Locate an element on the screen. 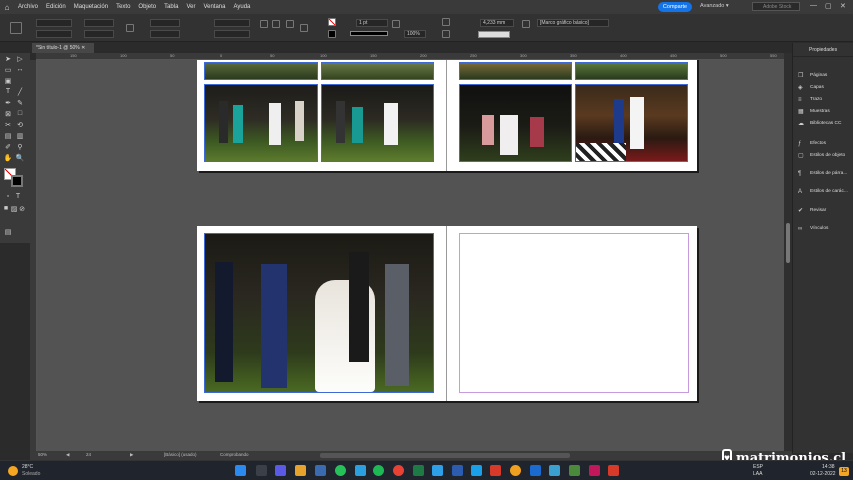 The image size is (853, 480). menu-ayuda: Ayuda is located at coordinates (241, 7).